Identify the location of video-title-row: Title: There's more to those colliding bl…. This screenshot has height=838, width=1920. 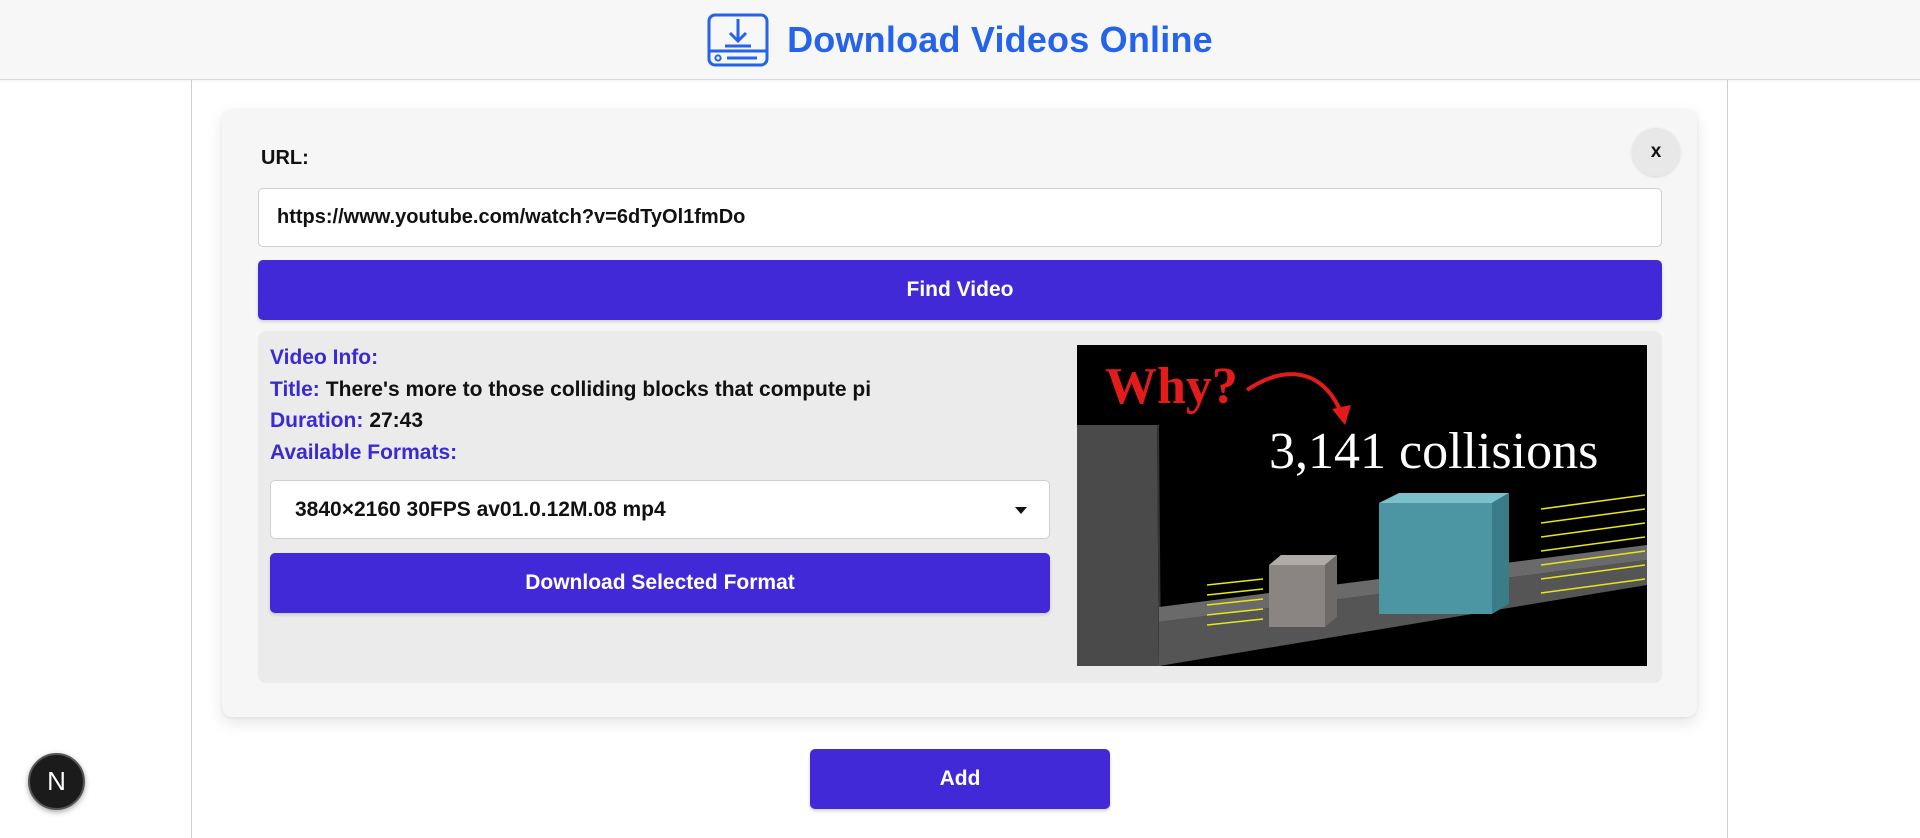
(570, 390).